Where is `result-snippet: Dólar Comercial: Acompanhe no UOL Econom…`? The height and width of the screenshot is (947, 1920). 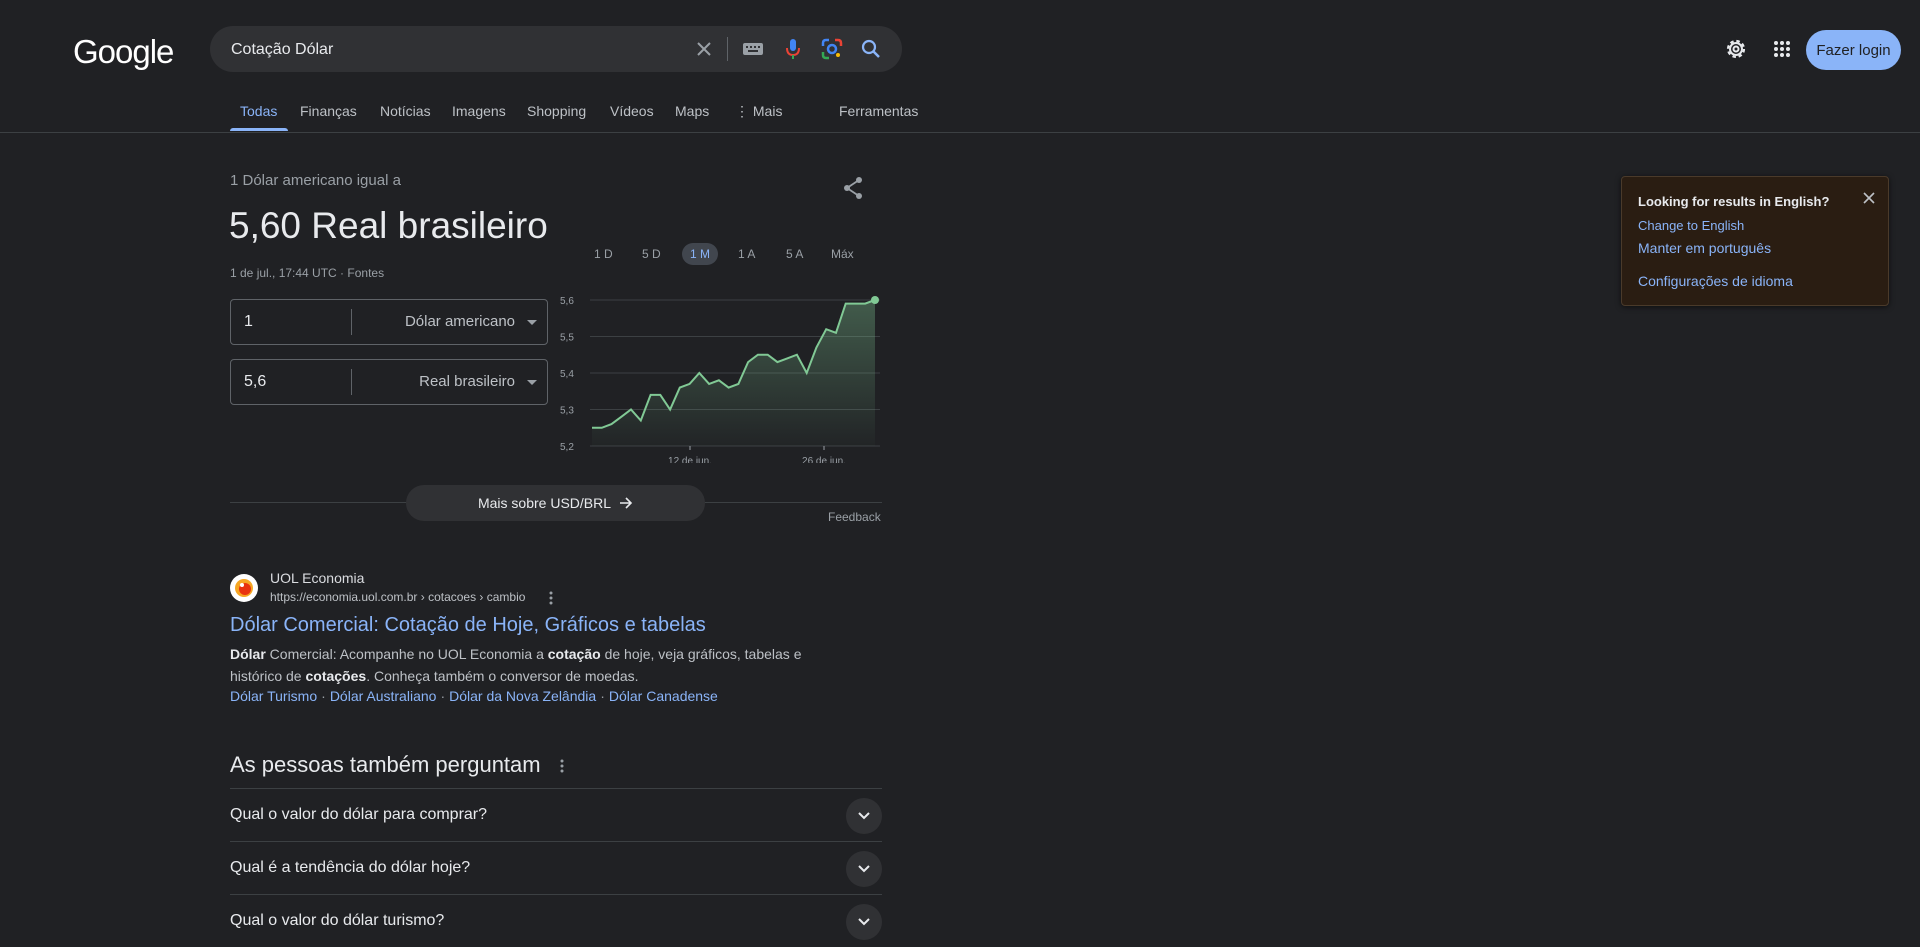
result-snippet: Dólar Comercial: Acompanhe no UOL Econom… is located at coordinates (530, 665).